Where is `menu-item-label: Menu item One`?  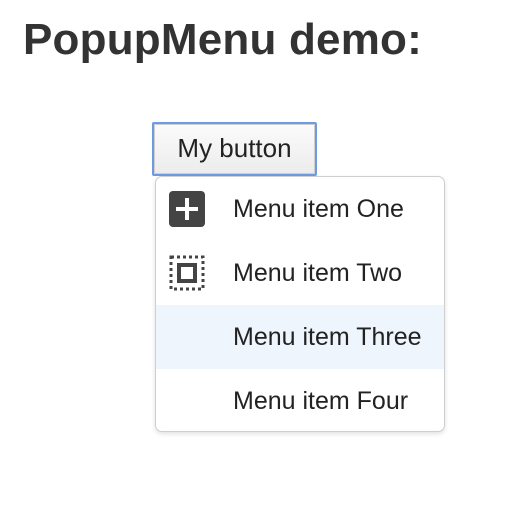
menu-item-label: Menu item One is located at coordinates (318, 208).